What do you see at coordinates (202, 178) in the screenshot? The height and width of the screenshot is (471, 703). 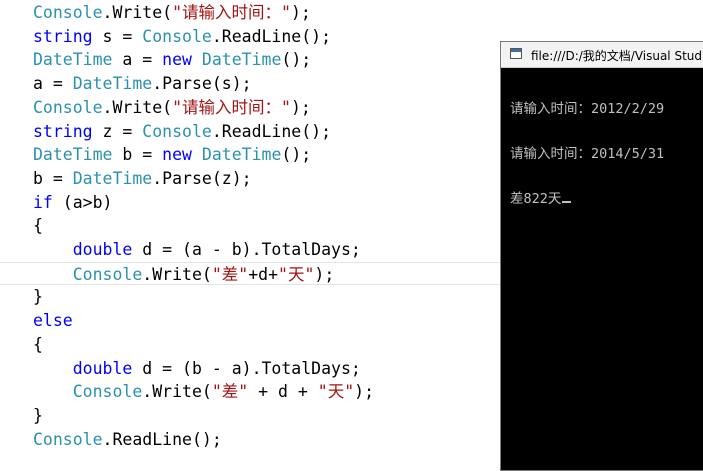 I see `code-token: .Parse(z);` at bounding box center [202, 178].